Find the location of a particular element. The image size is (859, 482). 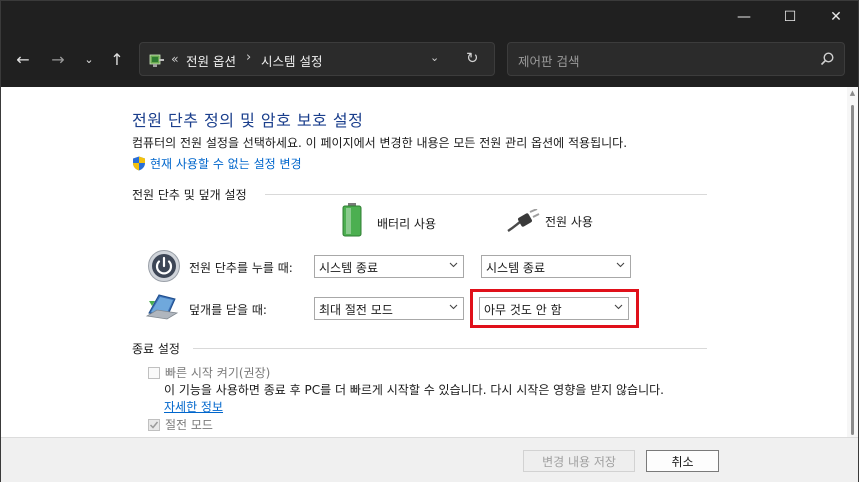

lid-close-battery-select: 최대 절전 모드 is located at coordinates (389, 308).